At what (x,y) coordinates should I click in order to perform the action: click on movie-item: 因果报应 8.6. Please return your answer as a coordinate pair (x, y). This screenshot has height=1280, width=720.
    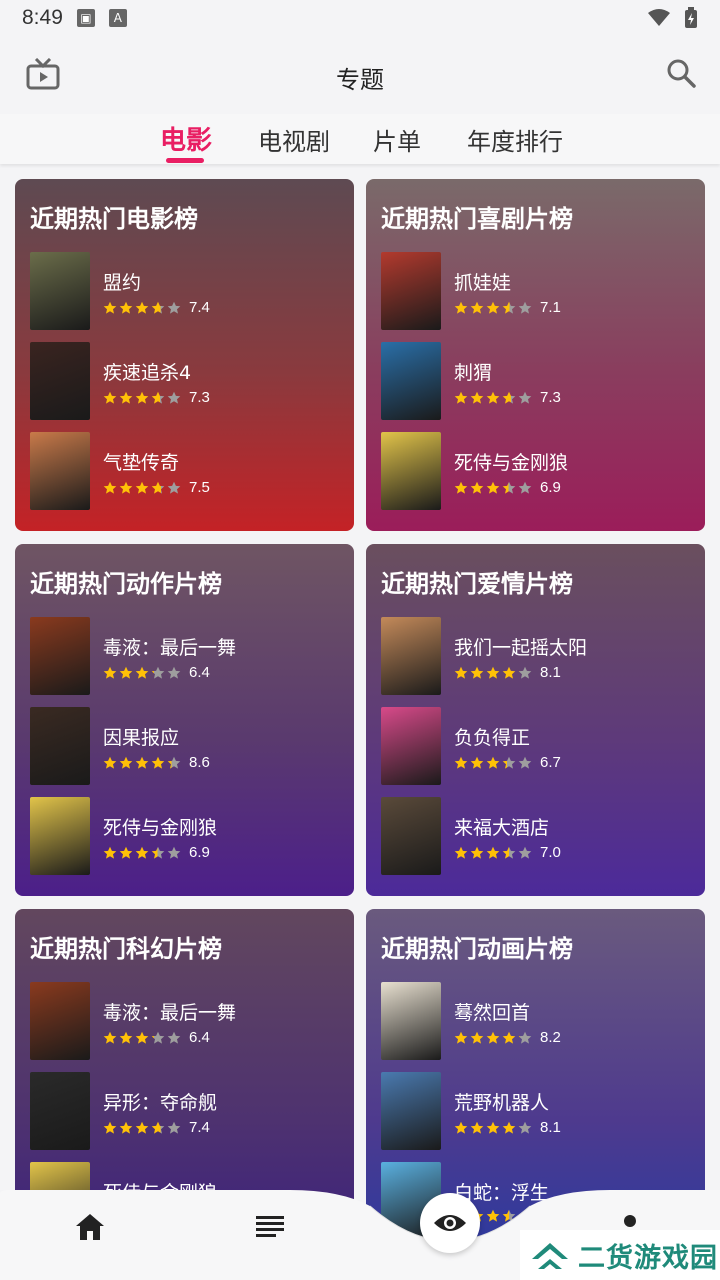
    Looking at the image, I should click on (190, 746).